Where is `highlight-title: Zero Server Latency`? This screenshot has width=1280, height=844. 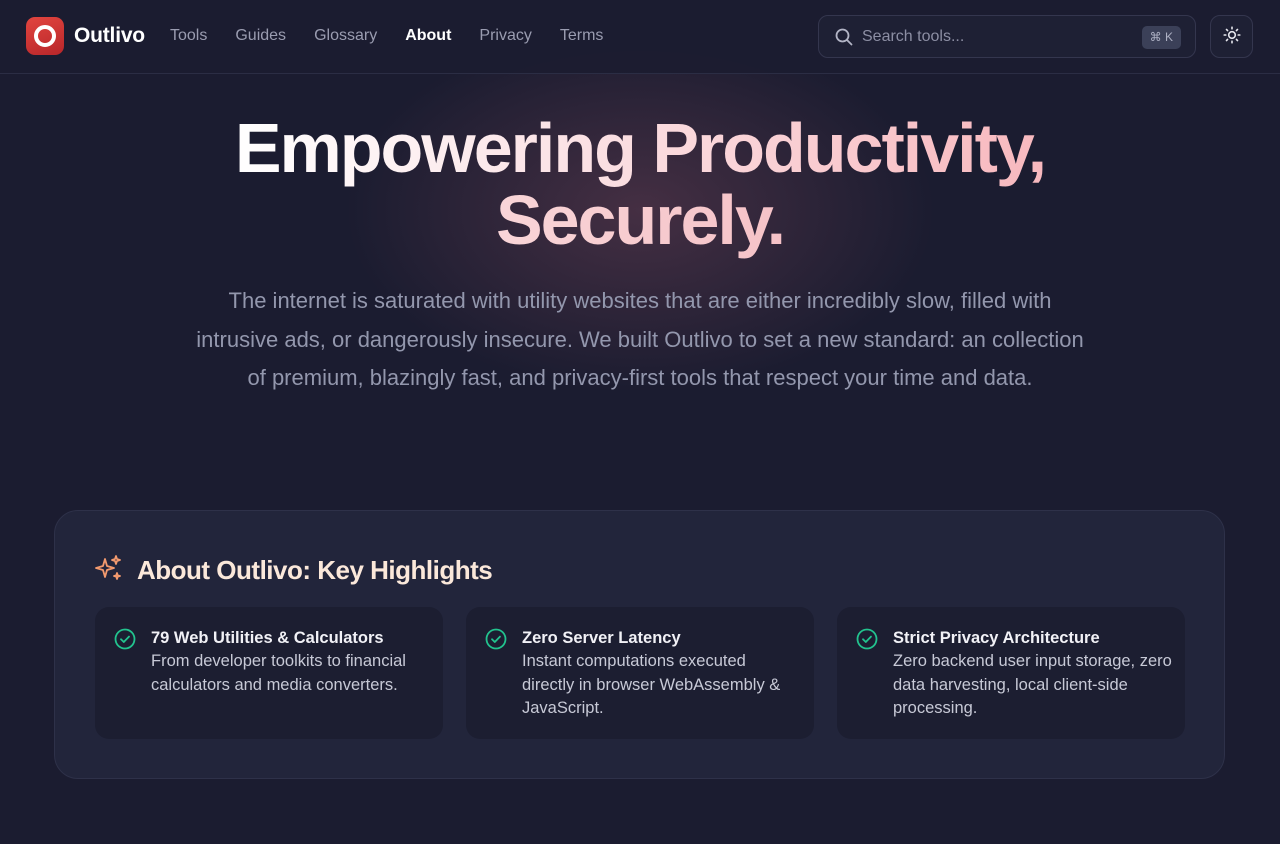 highlight-title: Zero Server Latency is located at coordinates (601, 638).